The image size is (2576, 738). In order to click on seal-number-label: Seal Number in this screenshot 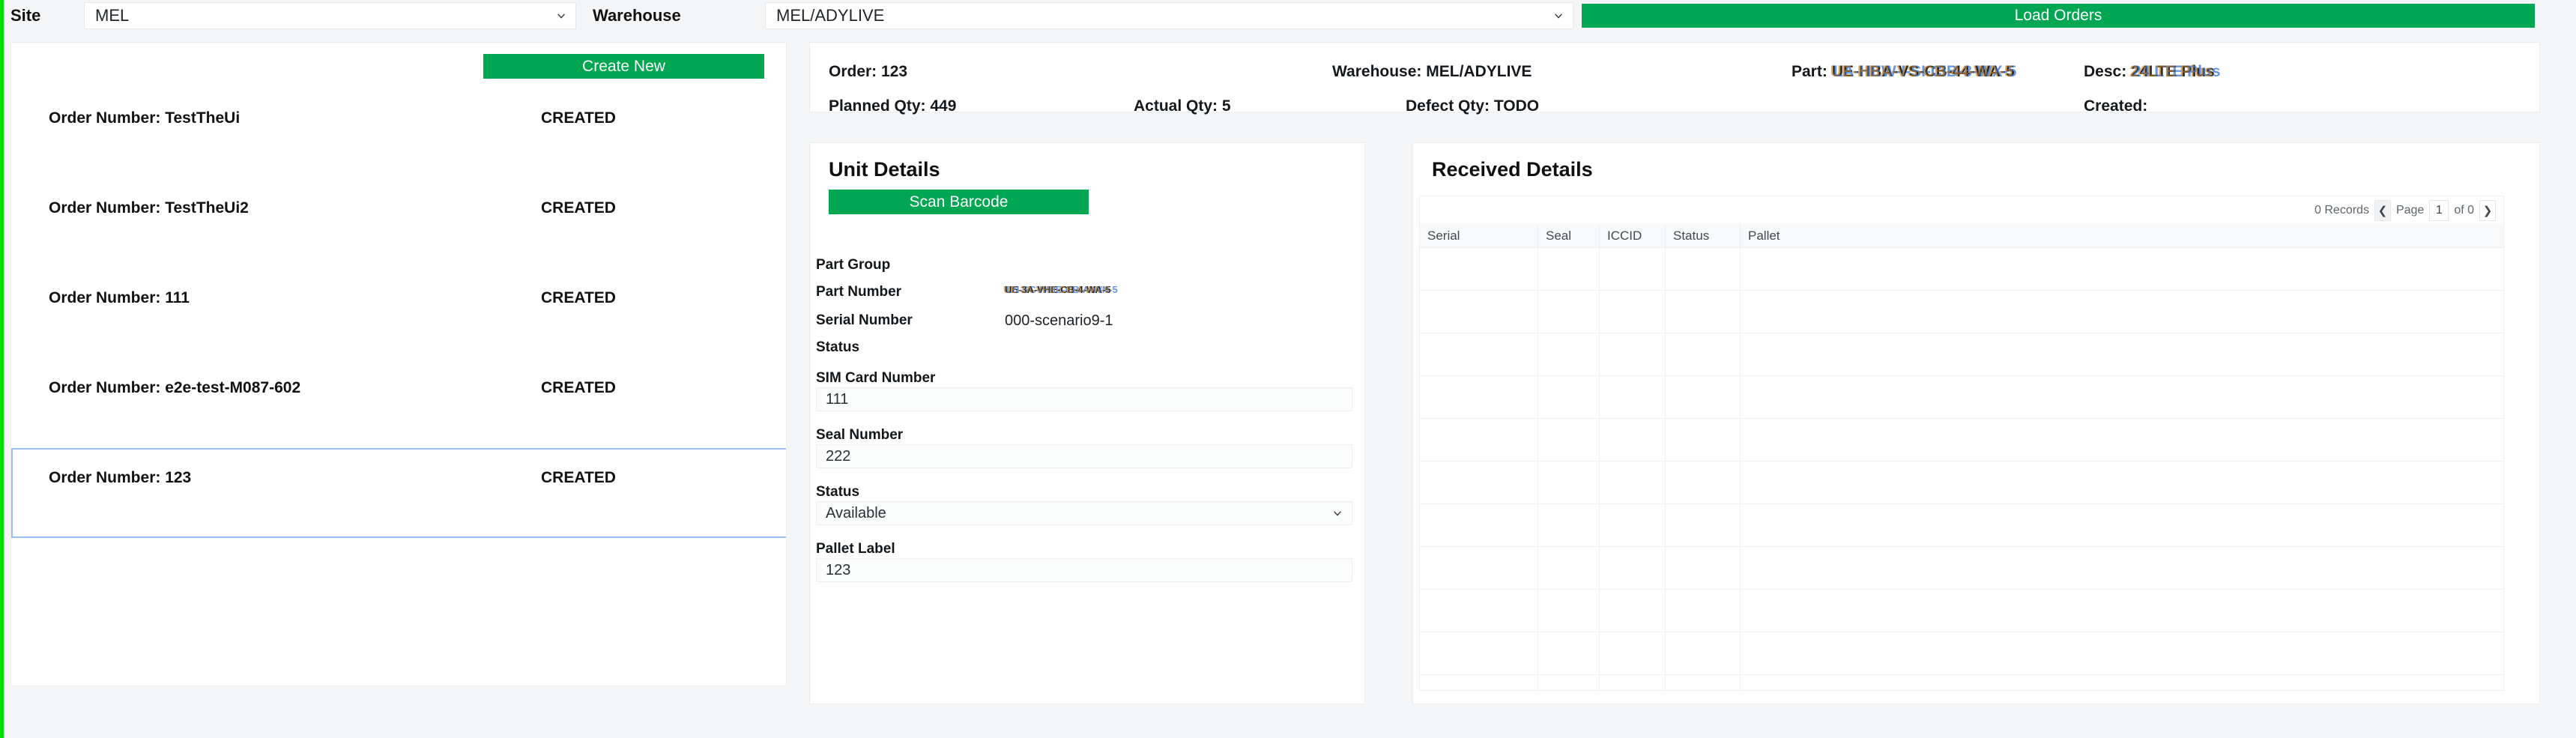, I will do `click(860, 435)`.